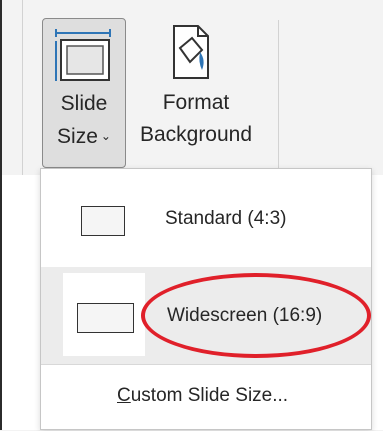 This screenshot has width=383, height=431. Describe the element at coordinates (103, 221) in the screenshot. I see `standard-slide-thumbnail` at that location.